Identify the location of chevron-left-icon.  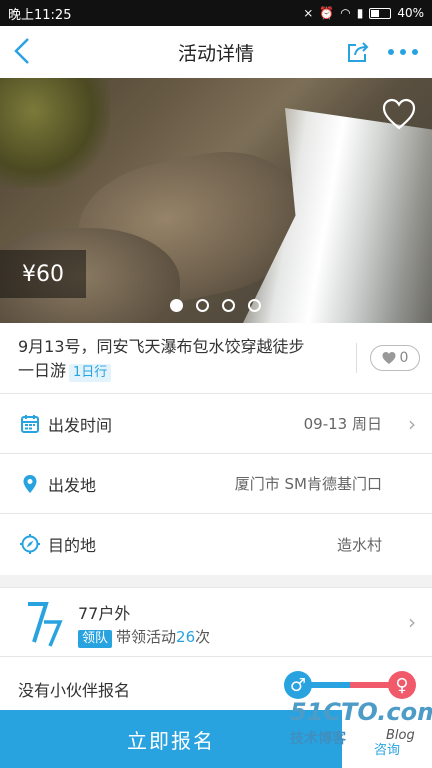
(21, 51).